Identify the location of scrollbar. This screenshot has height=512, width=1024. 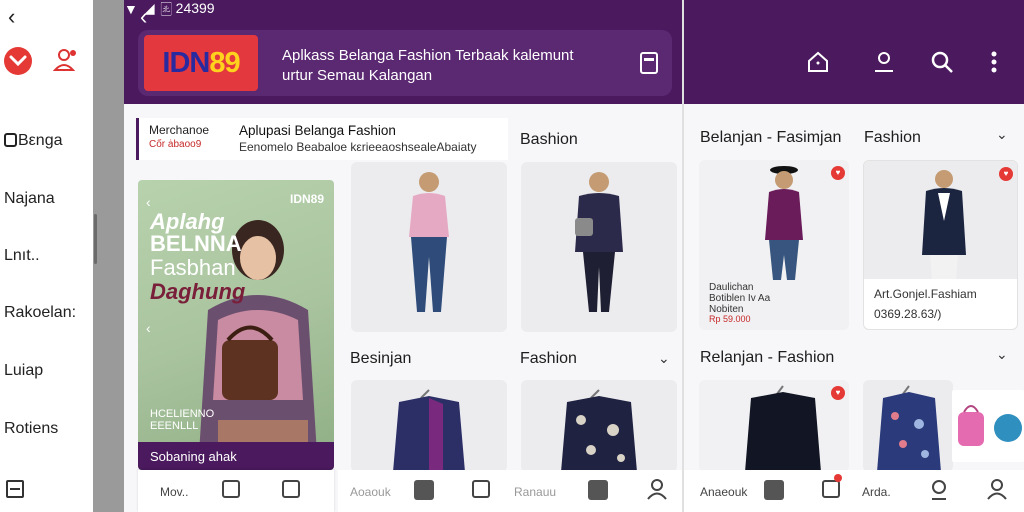
(95, 239).